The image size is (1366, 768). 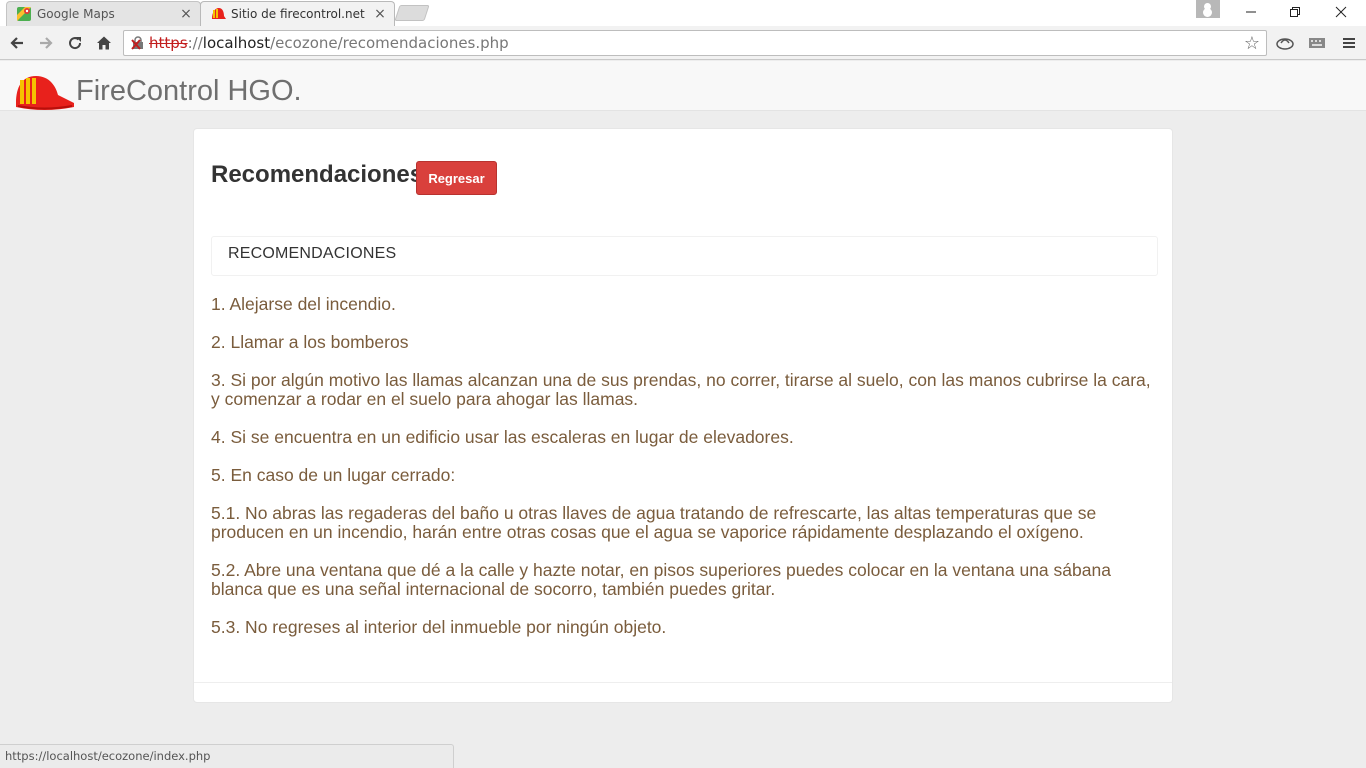 I want to click on brand-title: FireControl HGO., so click(x=189, y=91).